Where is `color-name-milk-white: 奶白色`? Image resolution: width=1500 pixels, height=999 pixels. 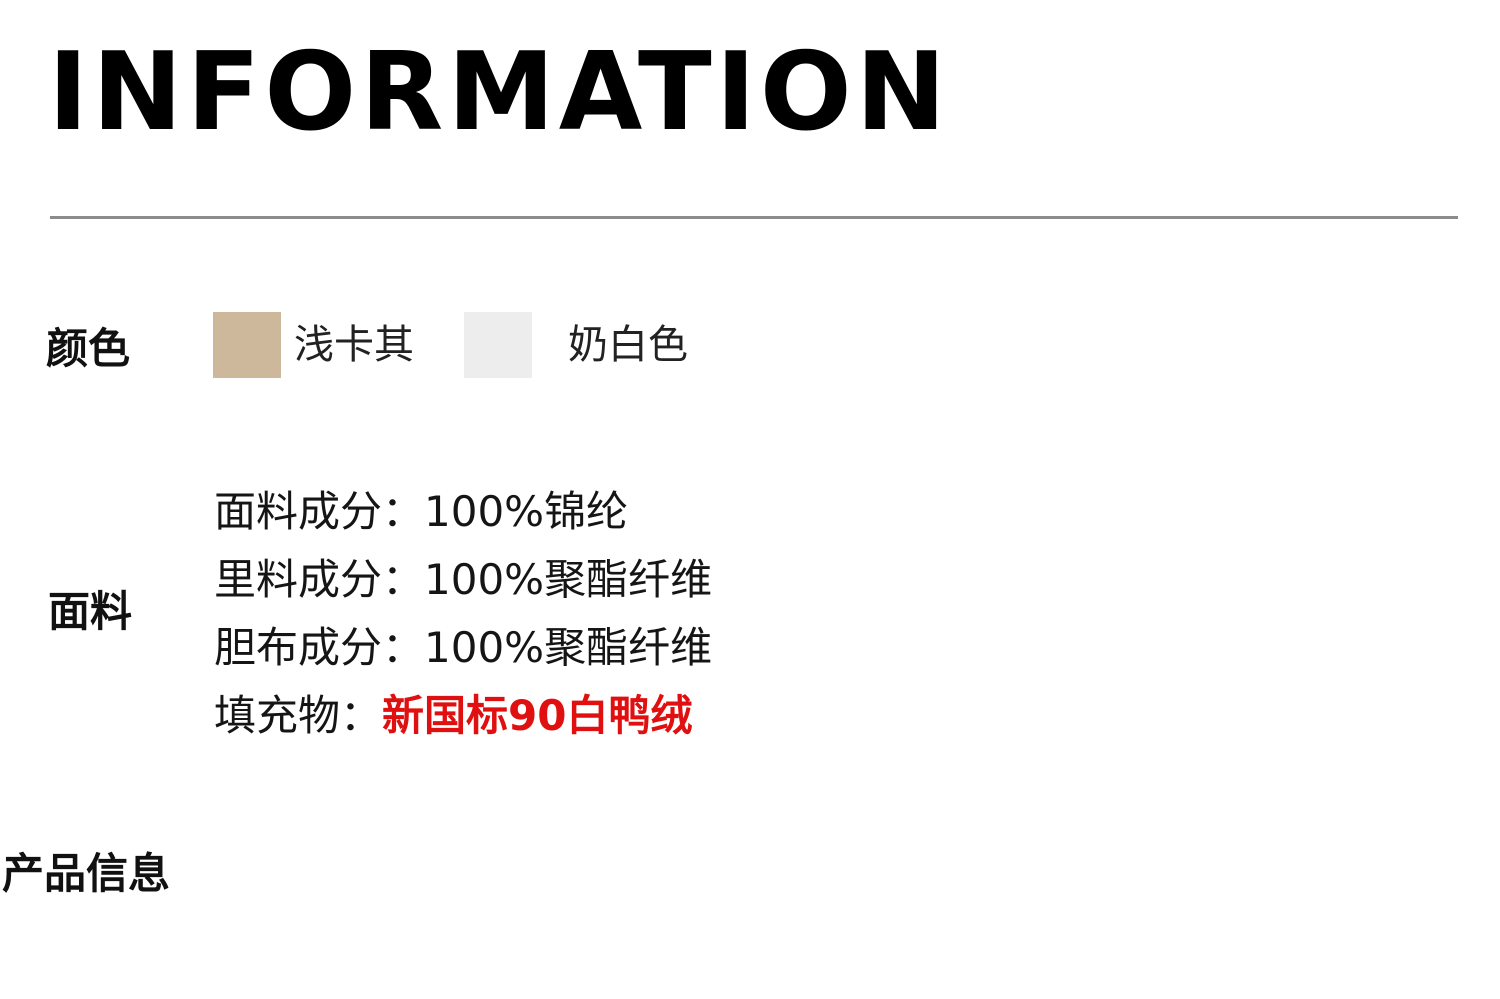 color-name-milk-white: 奶白色 is located at coordinates (628, 345).